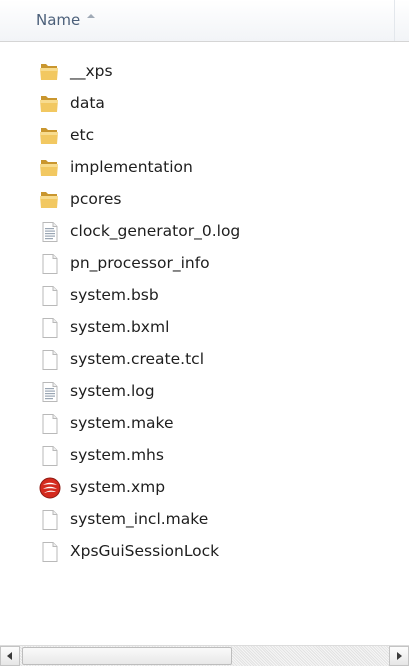 The image size is (409, 666). What do you see at coordinates (140, 263) in the screenshot?
I see `item-name: pn_processor_info` at bounding box center [140, 263].